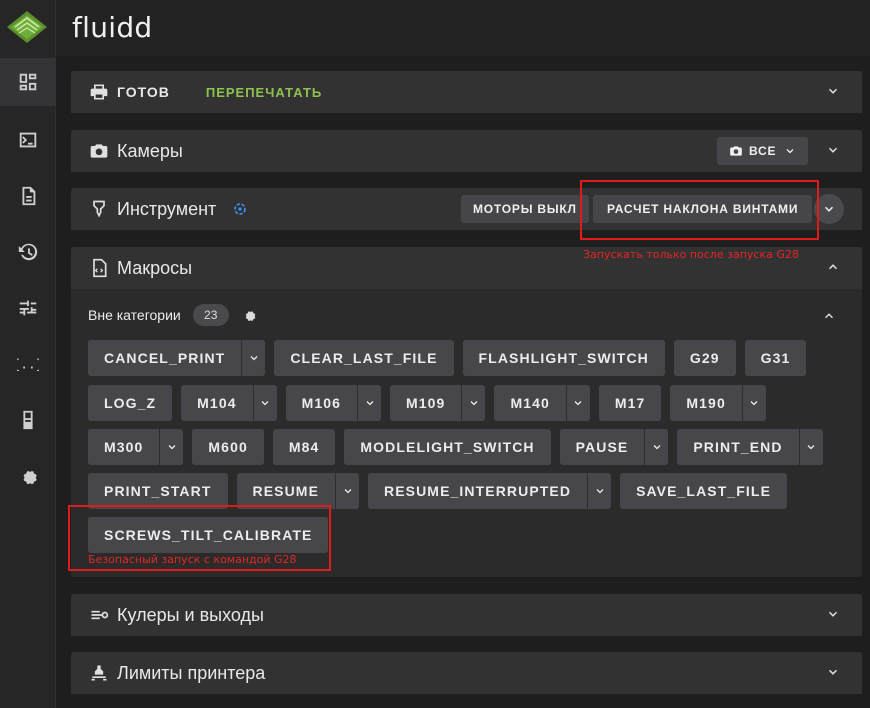 The image size is (870, 708). I want to click on macro-button: M600, so click(228, 447).